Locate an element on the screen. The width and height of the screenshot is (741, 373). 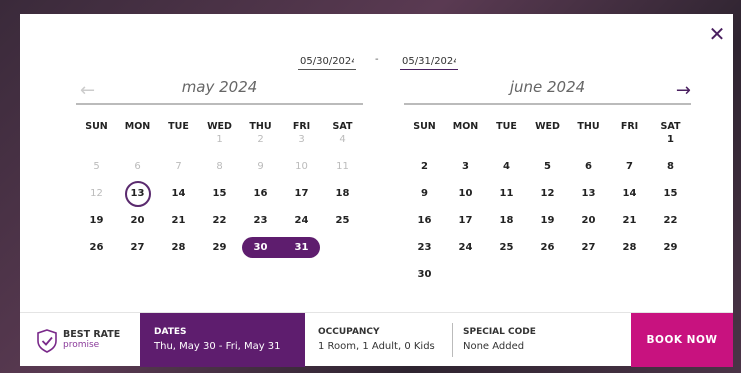
day-number: 16 is located at coordinates (424, 220).